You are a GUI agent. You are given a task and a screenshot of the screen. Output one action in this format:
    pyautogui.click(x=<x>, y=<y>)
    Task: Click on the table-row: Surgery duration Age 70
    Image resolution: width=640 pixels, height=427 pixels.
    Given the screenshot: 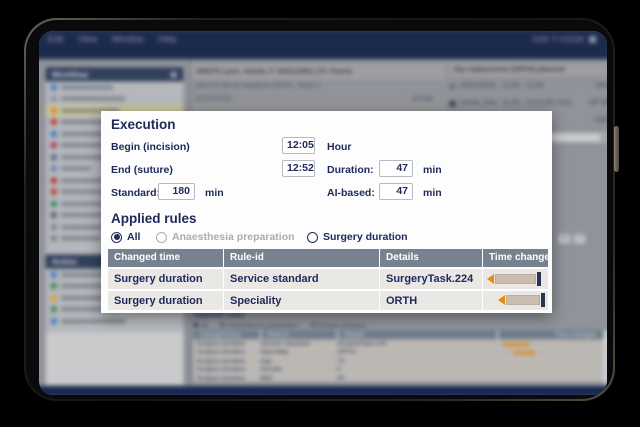 What is the action you would take?
    pyautogui.click(x=400, y=360)
    